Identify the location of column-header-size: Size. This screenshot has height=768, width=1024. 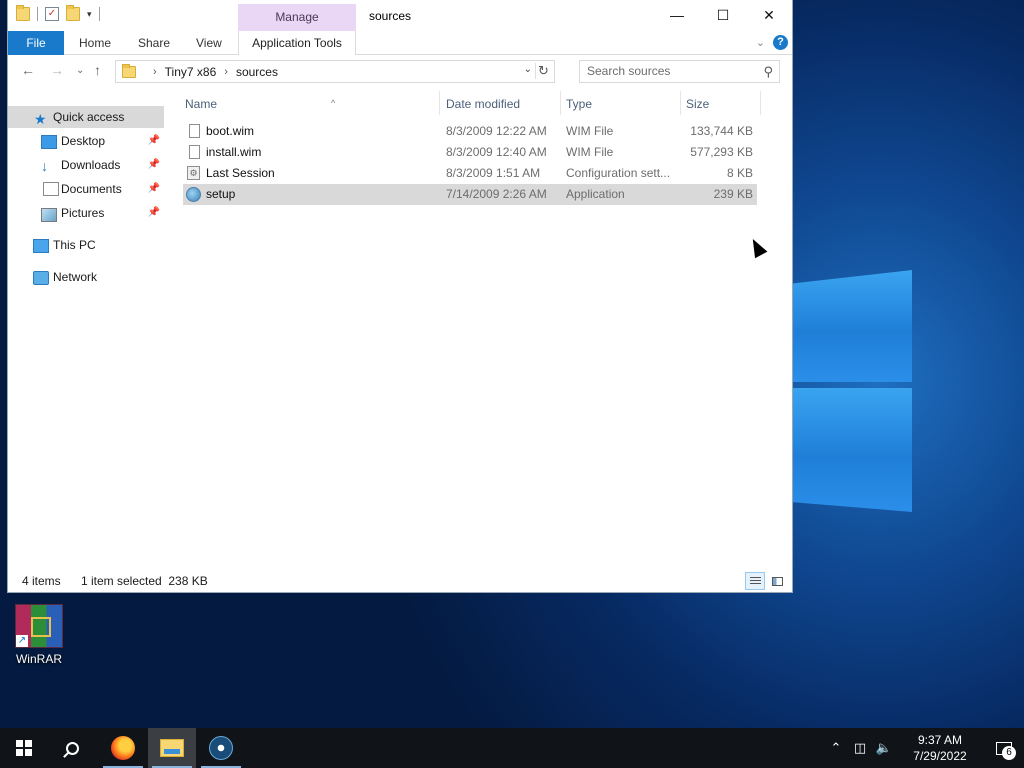
(697, 104).